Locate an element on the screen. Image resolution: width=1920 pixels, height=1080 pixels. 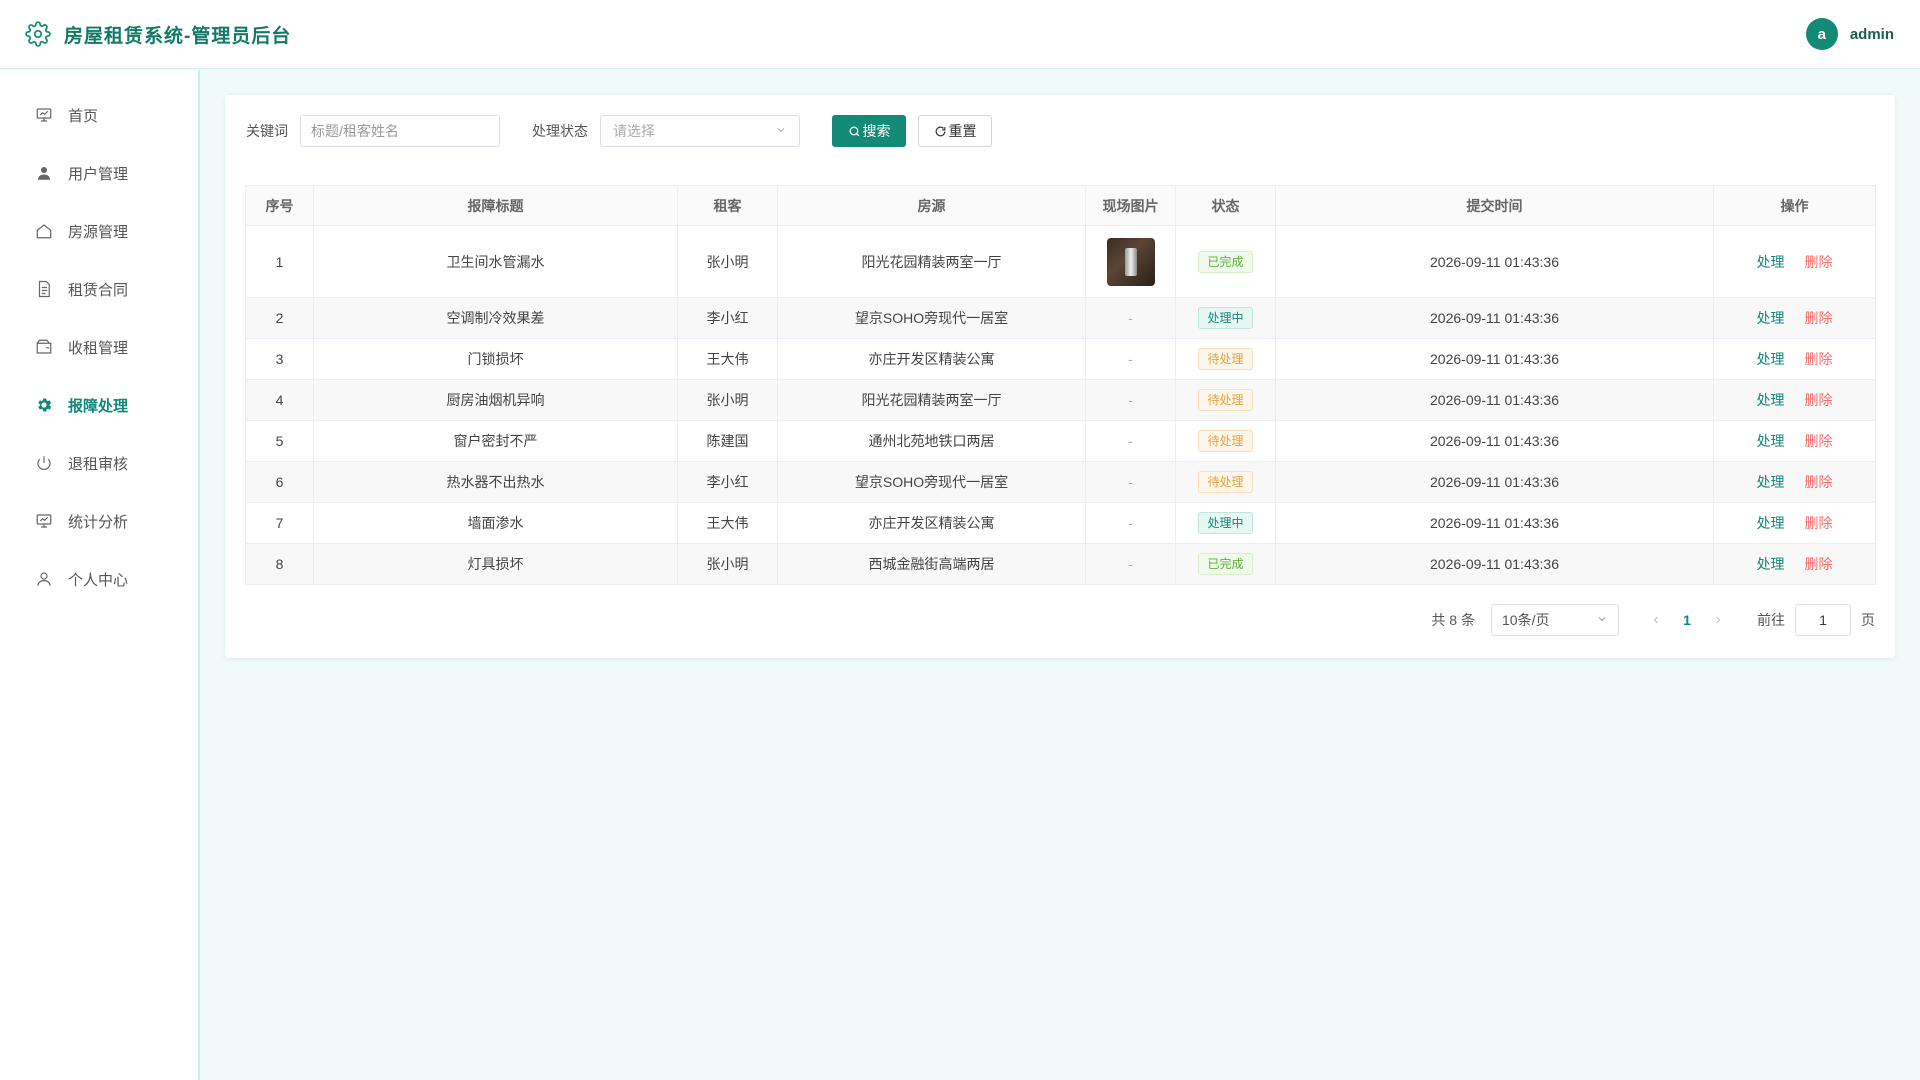
cell-tenant: 李小红 is located at coordinates (727, 318).